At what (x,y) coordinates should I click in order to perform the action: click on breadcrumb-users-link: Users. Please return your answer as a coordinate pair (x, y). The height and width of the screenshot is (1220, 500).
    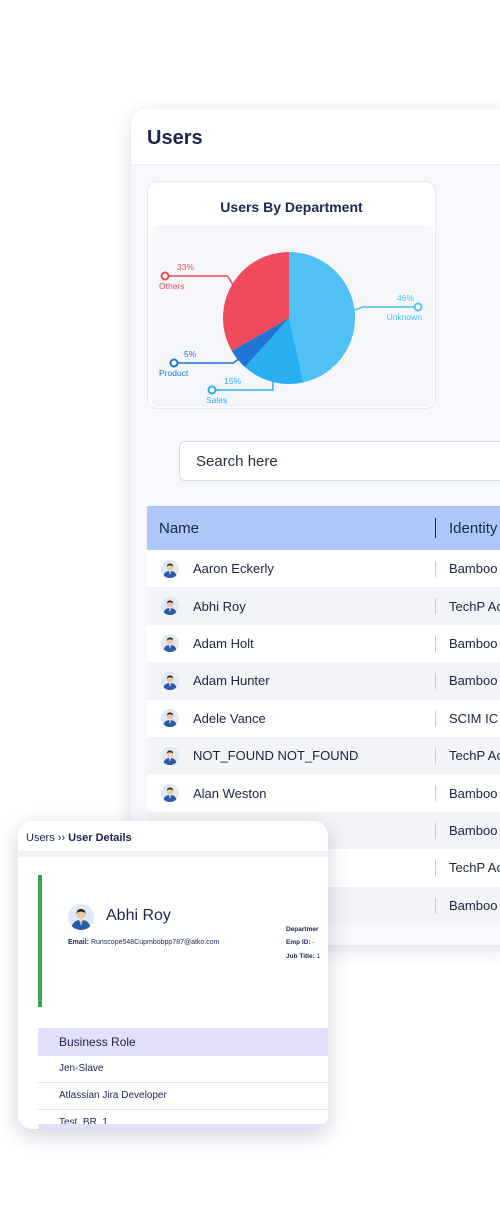
    Looking at the image, I should click on (40, 838).